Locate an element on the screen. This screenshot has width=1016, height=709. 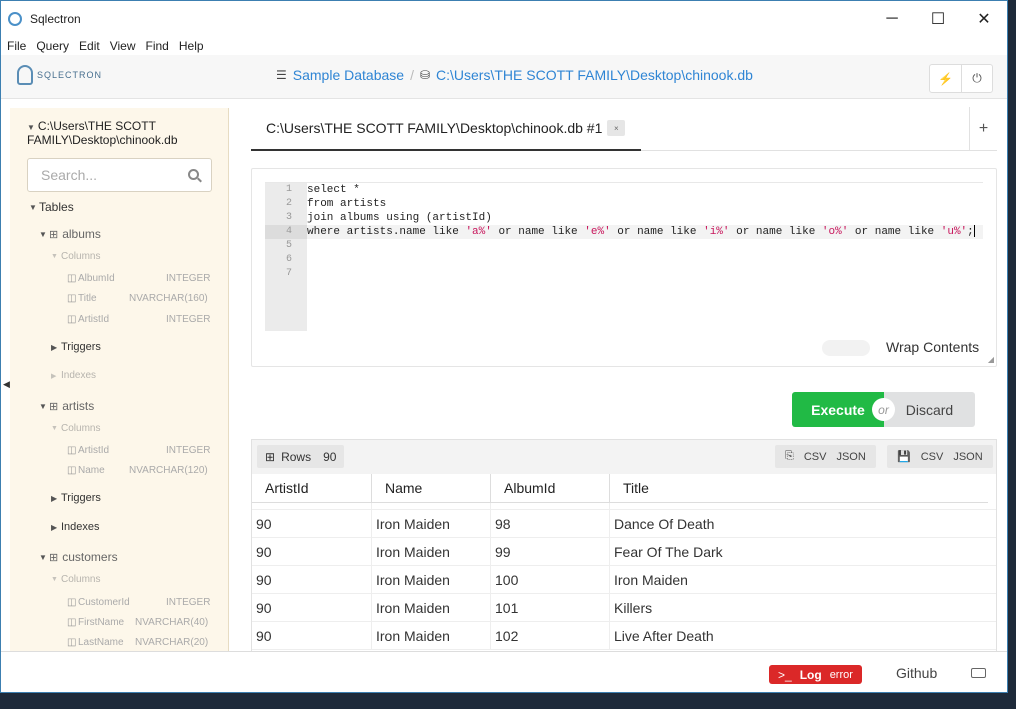
tree-tables: ▼ Tables is located at coordinates (51, 207).